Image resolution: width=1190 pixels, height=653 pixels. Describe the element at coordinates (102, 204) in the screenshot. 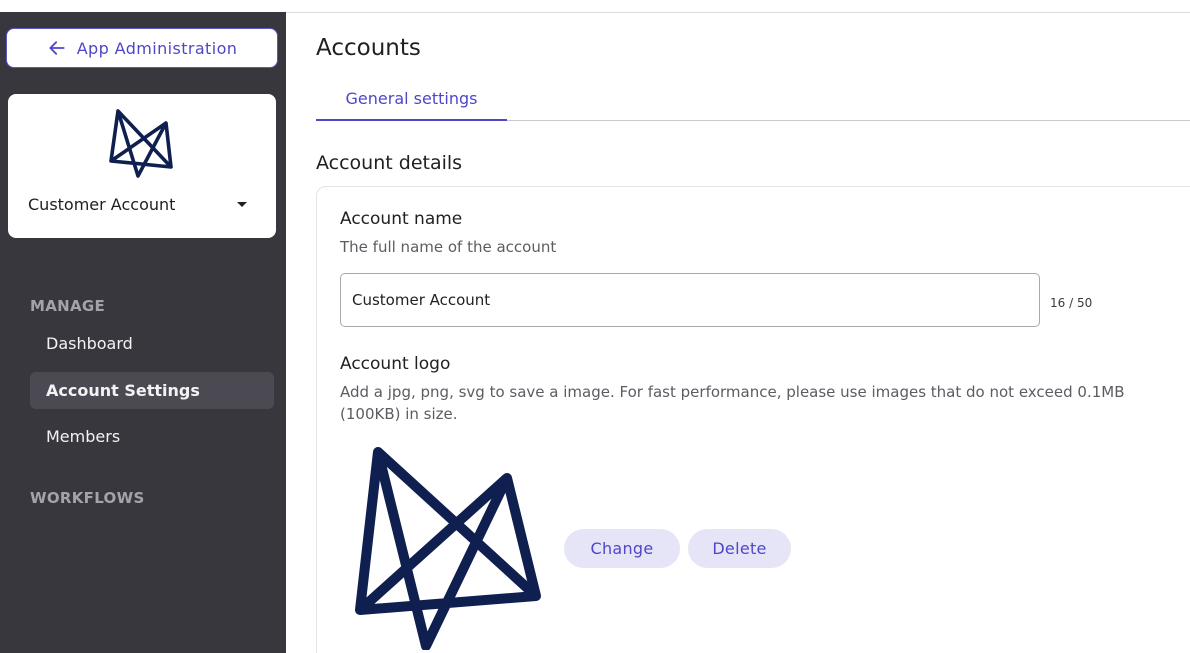

I see `account-name: Customer Account` at that location.